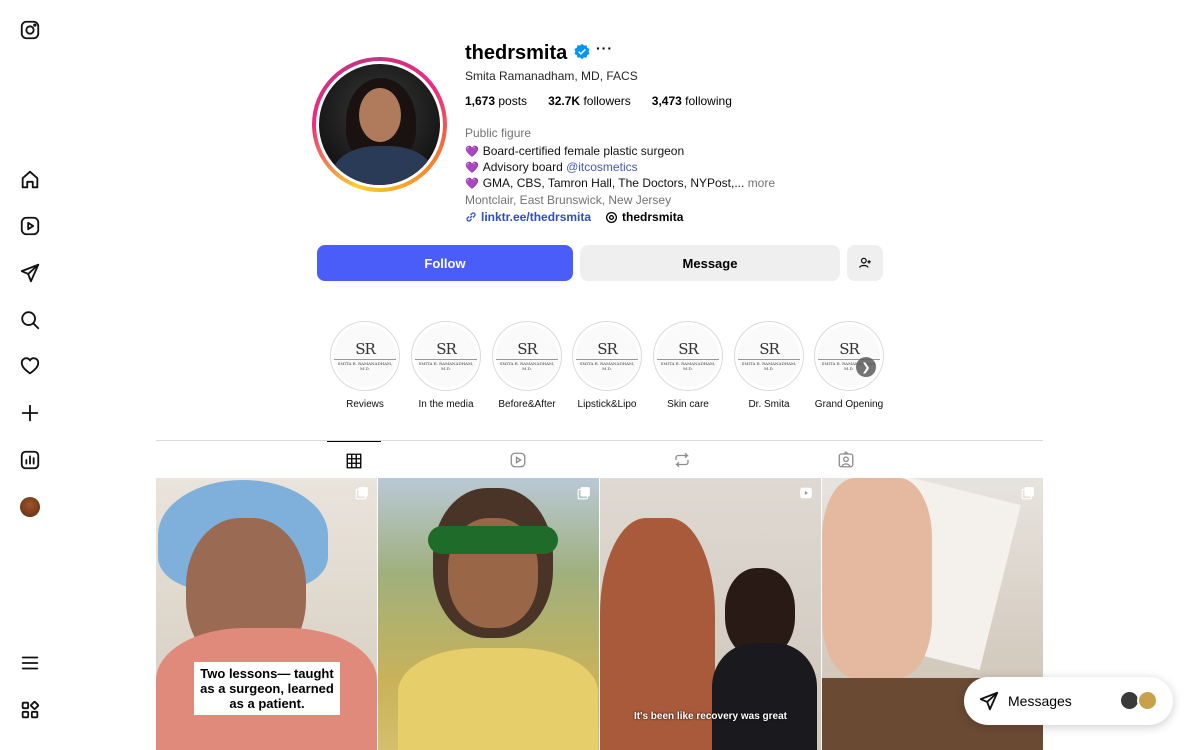  I want to click on profile-avatar-icon, so click(30, 507).